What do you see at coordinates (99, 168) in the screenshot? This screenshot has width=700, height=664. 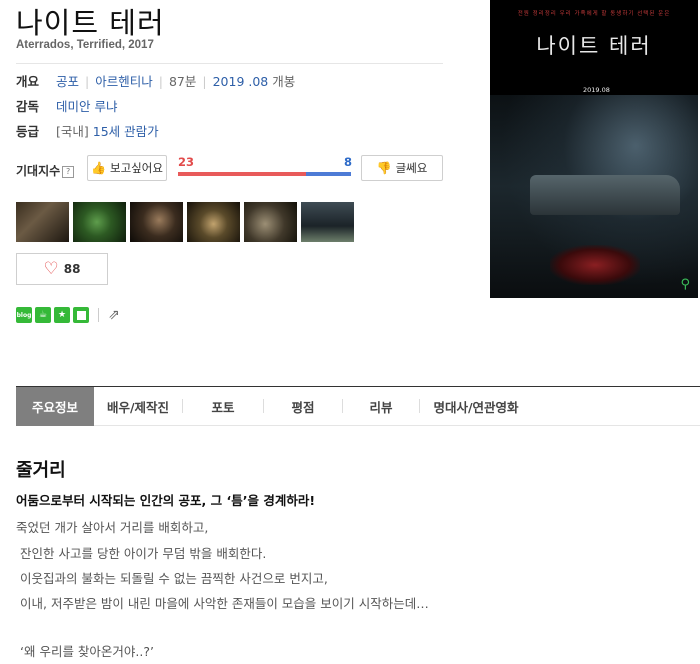 I see `thumbs-up-icon: 👍` at bounding box center [99, 168].